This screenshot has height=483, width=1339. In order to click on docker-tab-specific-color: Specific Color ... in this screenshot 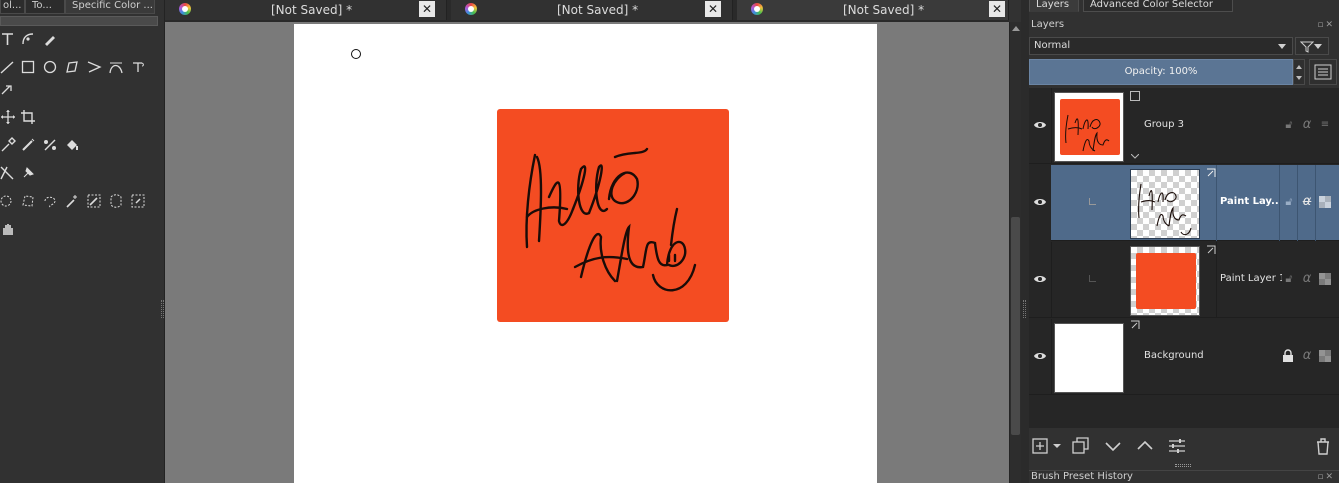, I will do `click(110, 7)`.